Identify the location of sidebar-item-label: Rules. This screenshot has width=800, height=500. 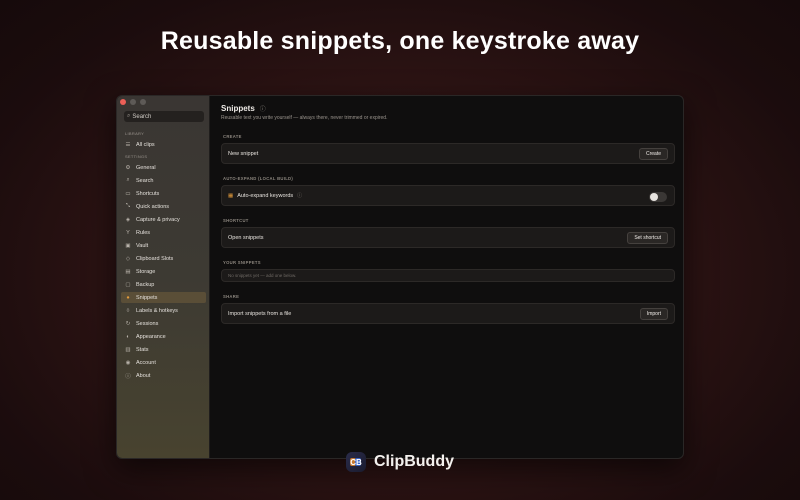
(143, 232).